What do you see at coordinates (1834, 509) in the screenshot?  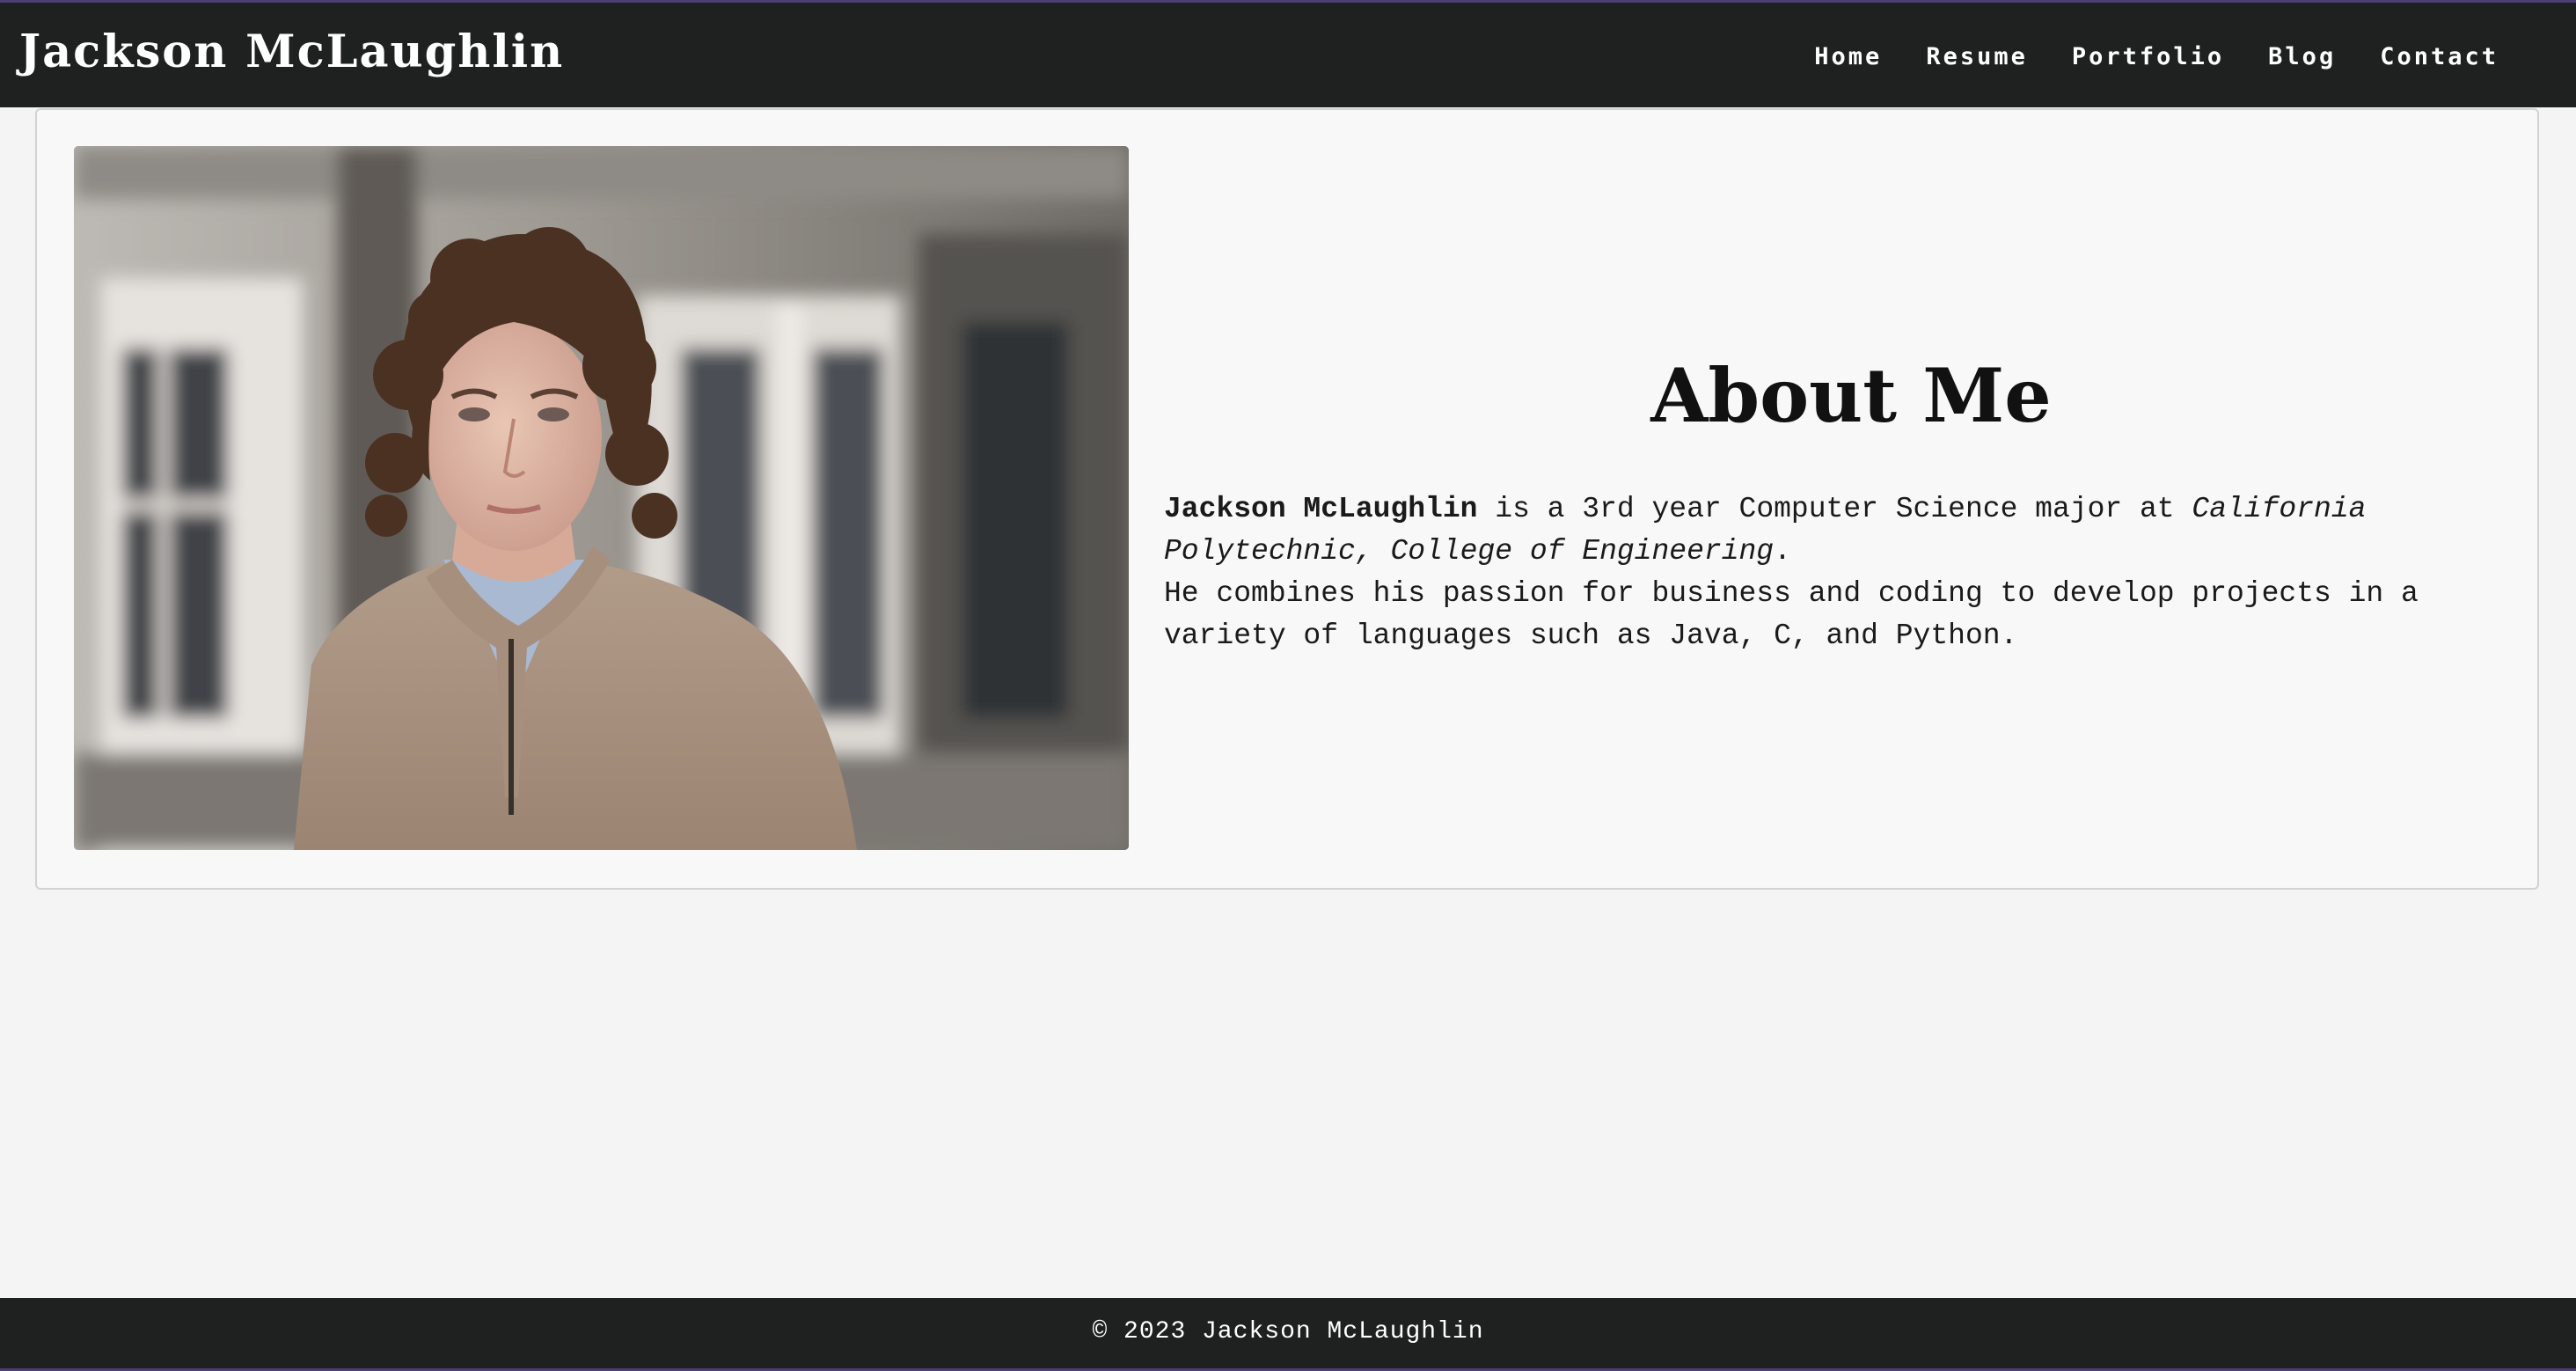 I see `about-intro-text: is a 3rd year Computer Science major at` at bounding box center [1834, 509].